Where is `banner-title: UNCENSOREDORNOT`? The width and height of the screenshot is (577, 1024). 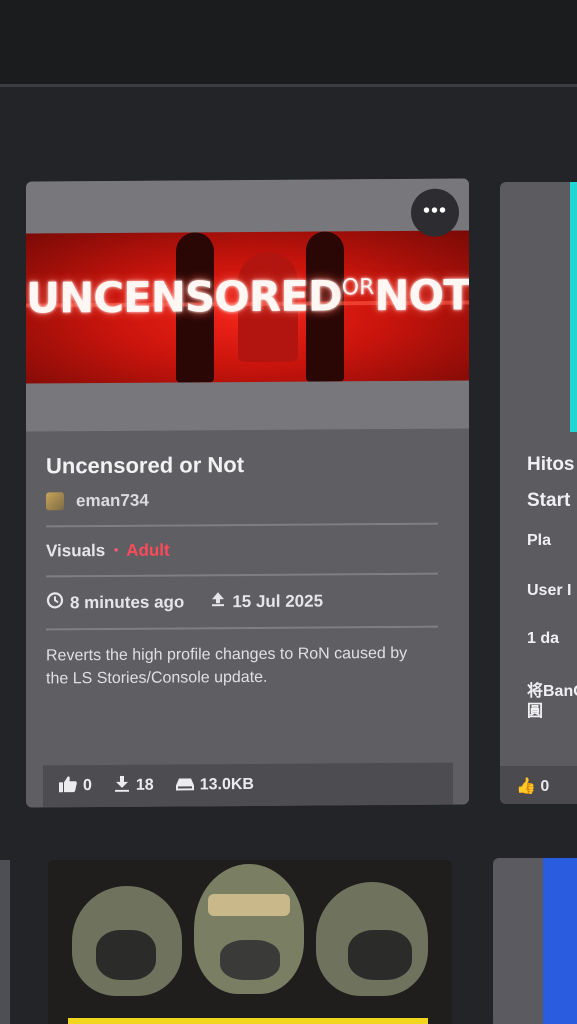 banner-title: UNCENSOREDORNOT is located at coordinates (247, 296).